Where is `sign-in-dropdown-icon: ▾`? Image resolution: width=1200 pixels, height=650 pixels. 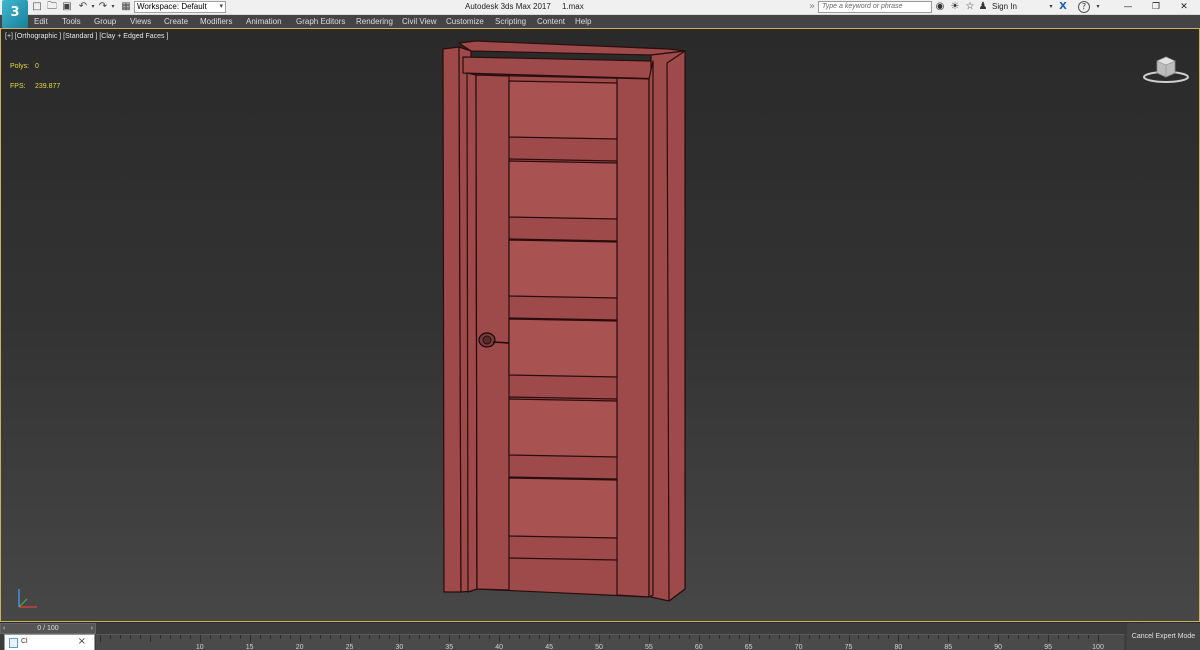
sign-in-dropdown-icon: ▾ is located at coordinates (1051, 7).